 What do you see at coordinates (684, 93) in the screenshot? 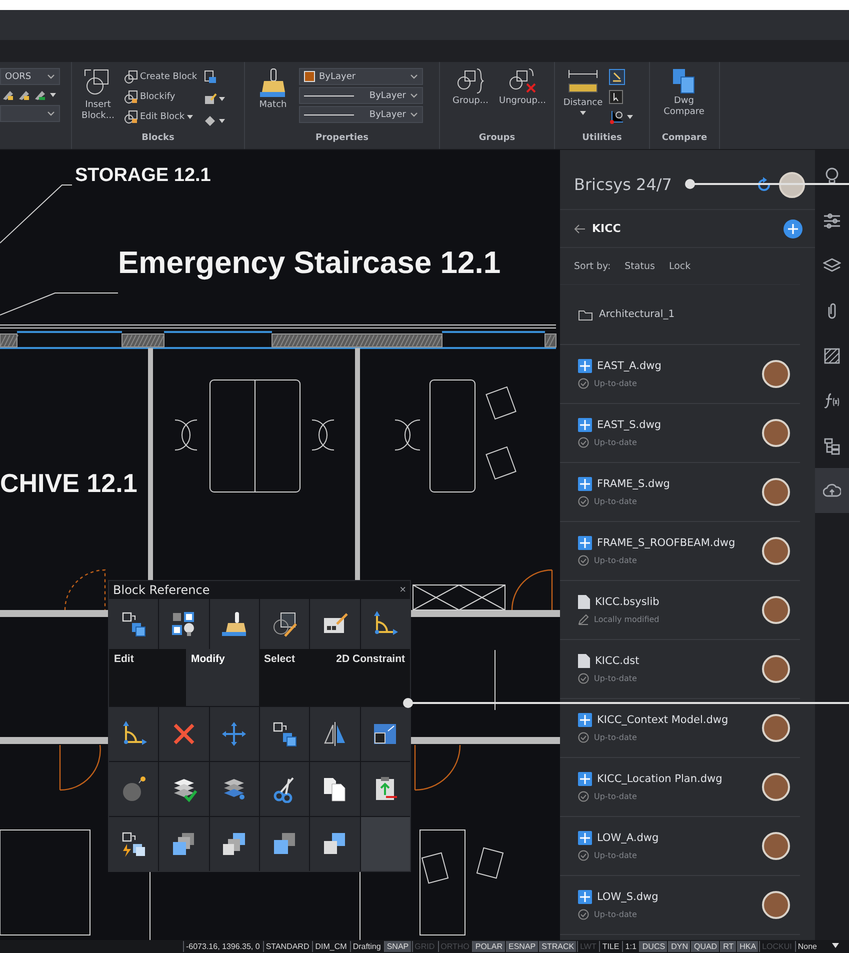
I see `dwg-compare-button: Dwg Compare` at bounding box center [684, 93].